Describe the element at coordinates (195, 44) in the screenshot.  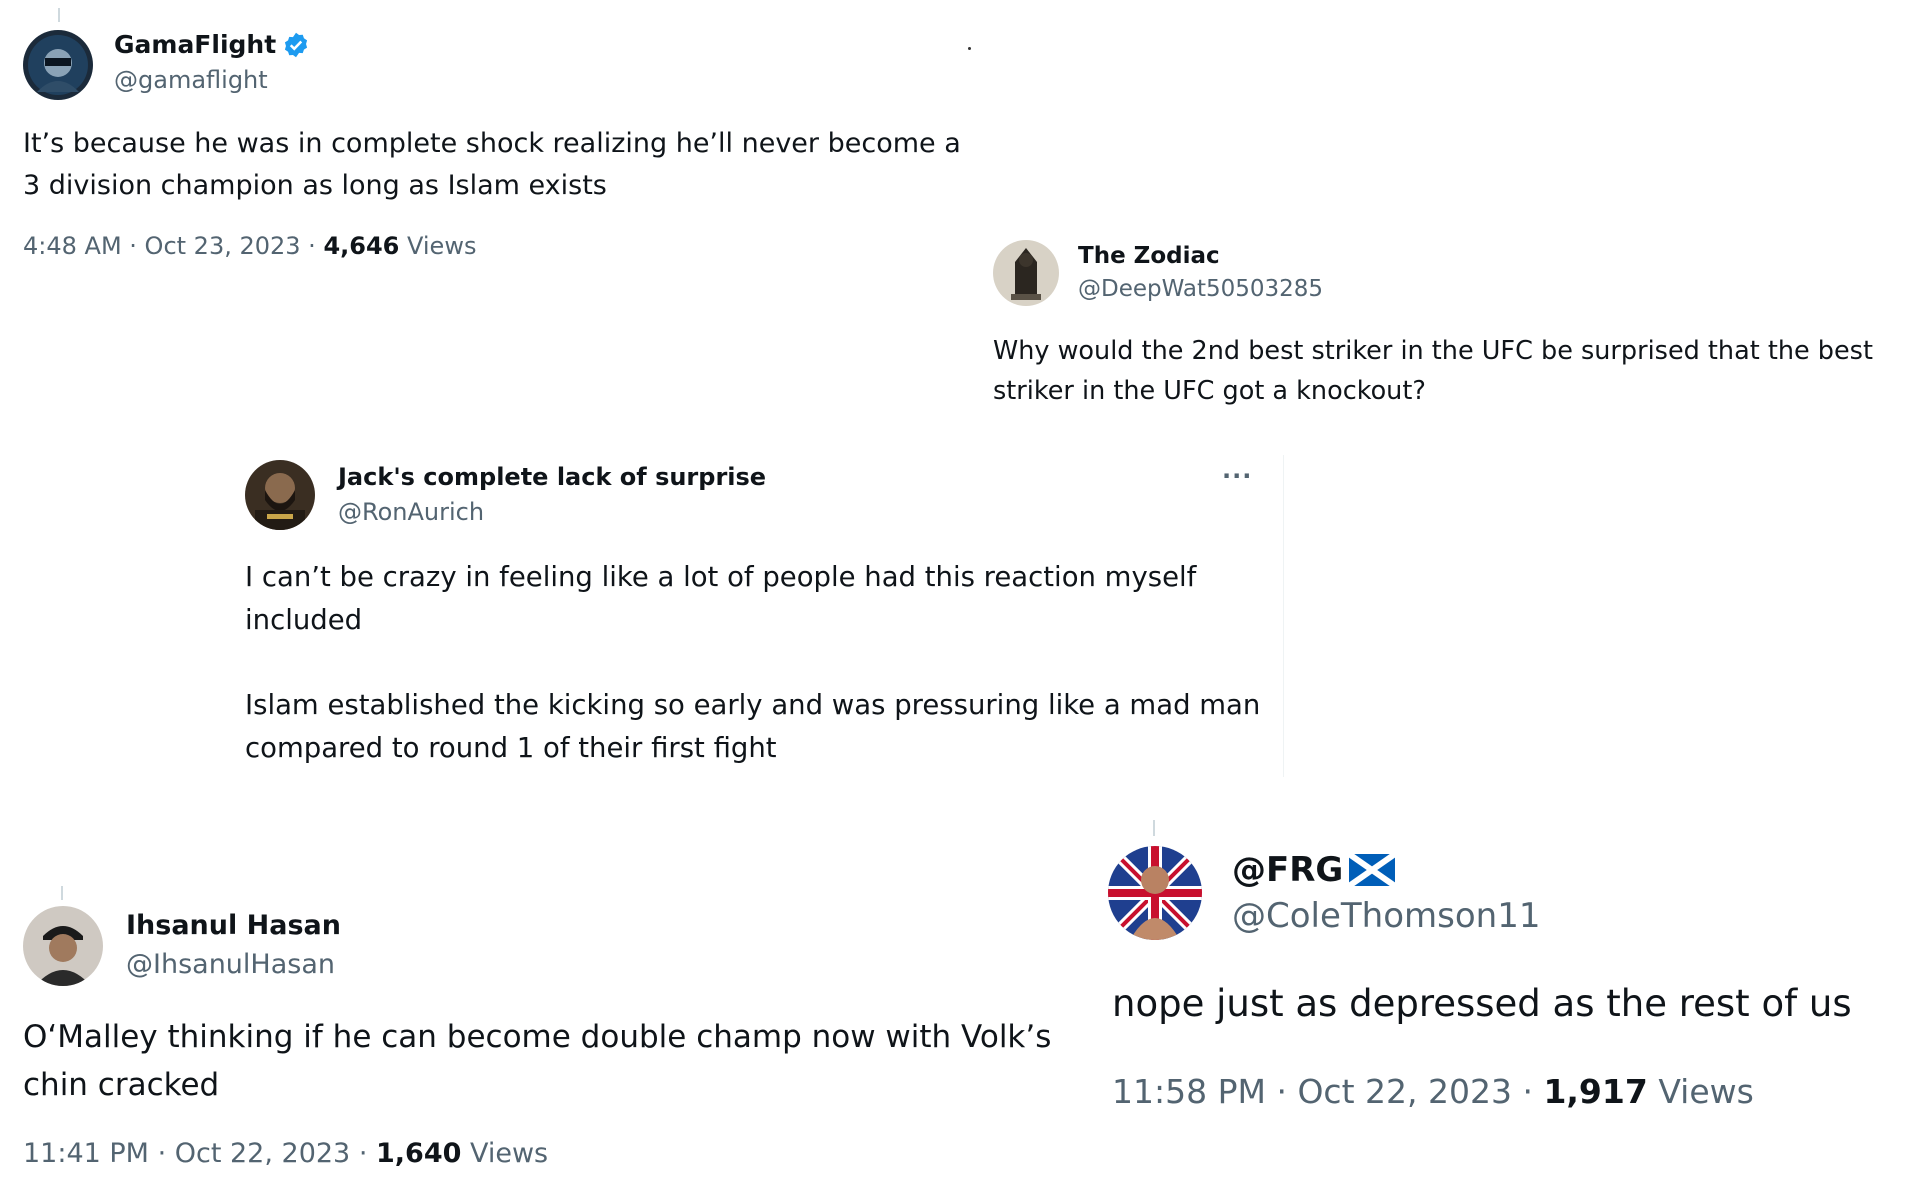
I see `display-name-text: GamaFlight` at that location.